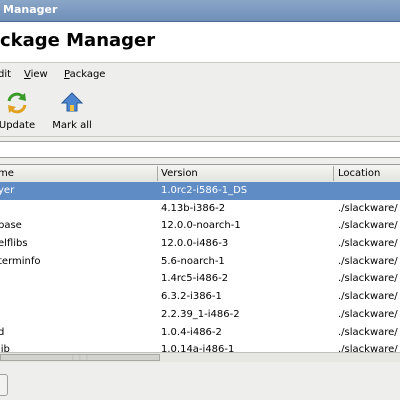 The width and height of the screenshot is (400, 400). What do you see at coordinates (18, 125) in the screenshot?
I see `update-label: Update` at bounding box center [18, 125].